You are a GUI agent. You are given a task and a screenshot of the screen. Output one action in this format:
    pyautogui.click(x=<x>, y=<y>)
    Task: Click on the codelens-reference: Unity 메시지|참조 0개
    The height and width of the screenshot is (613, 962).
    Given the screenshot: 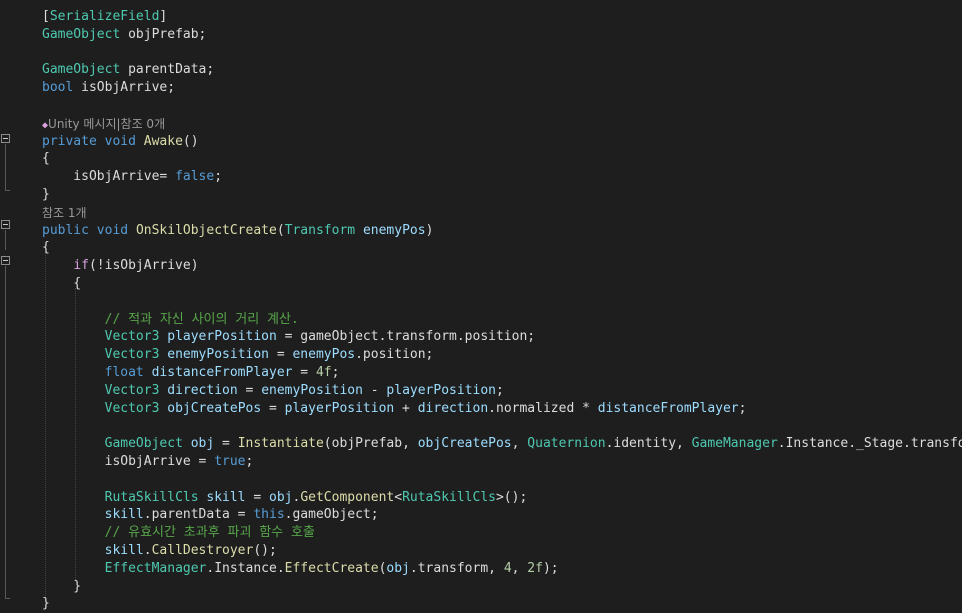 What is the action you would take?
    pyautogui.click(x=106, y=124)
    